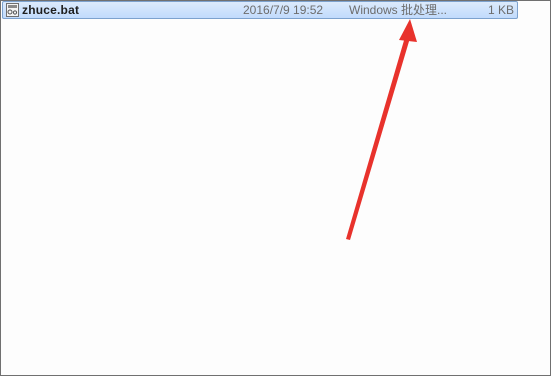  What do you see at coordinates (500, 10) in the screenshot?
I see `file-size: 1 KB` at bounding box center [500, 10].